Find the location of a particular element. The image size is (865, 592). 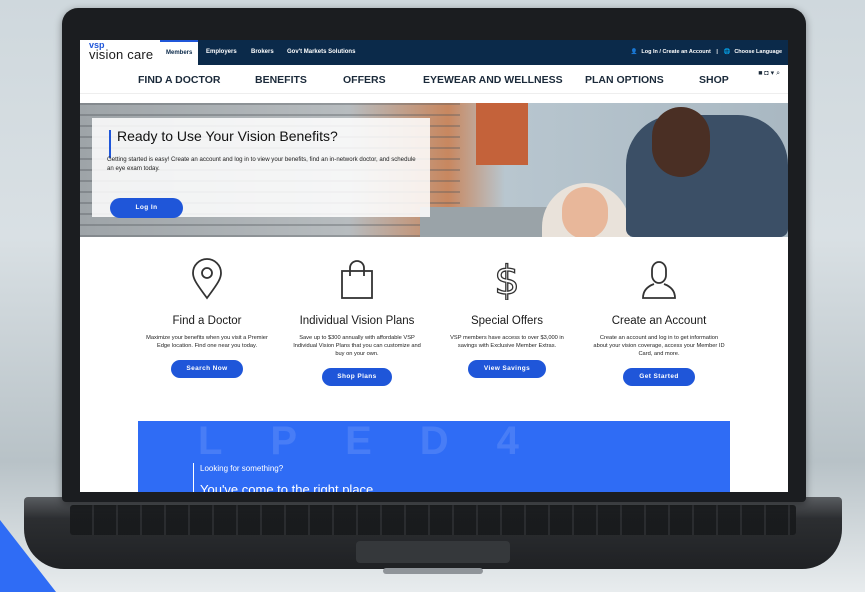

logo-wordmark: vision care is located at coordinates (121, 54).